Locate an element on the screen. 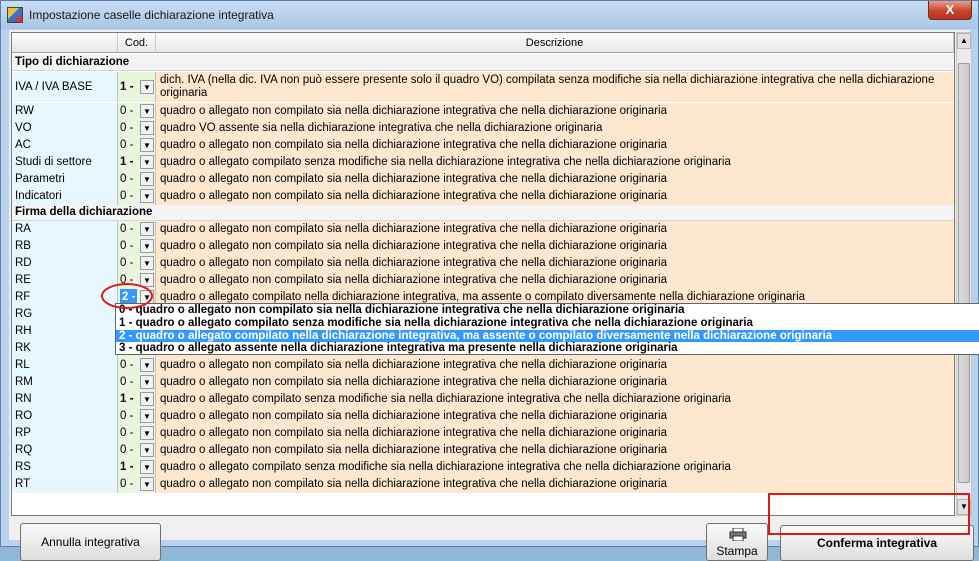 The width and height of the screenshot is (979, 561). row-name: Studi di settore is located at coordinates (65, 162).